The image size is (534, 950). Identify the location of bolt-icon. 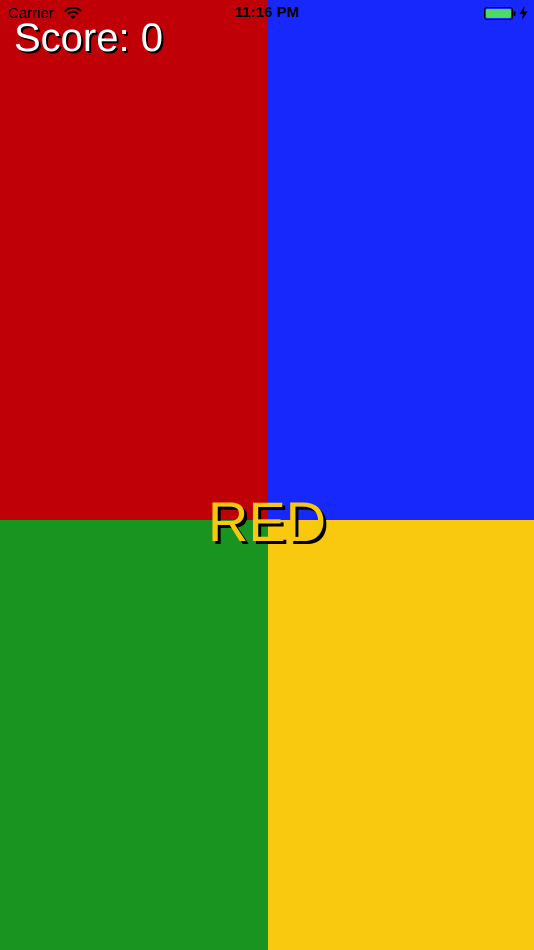
(523, 13).